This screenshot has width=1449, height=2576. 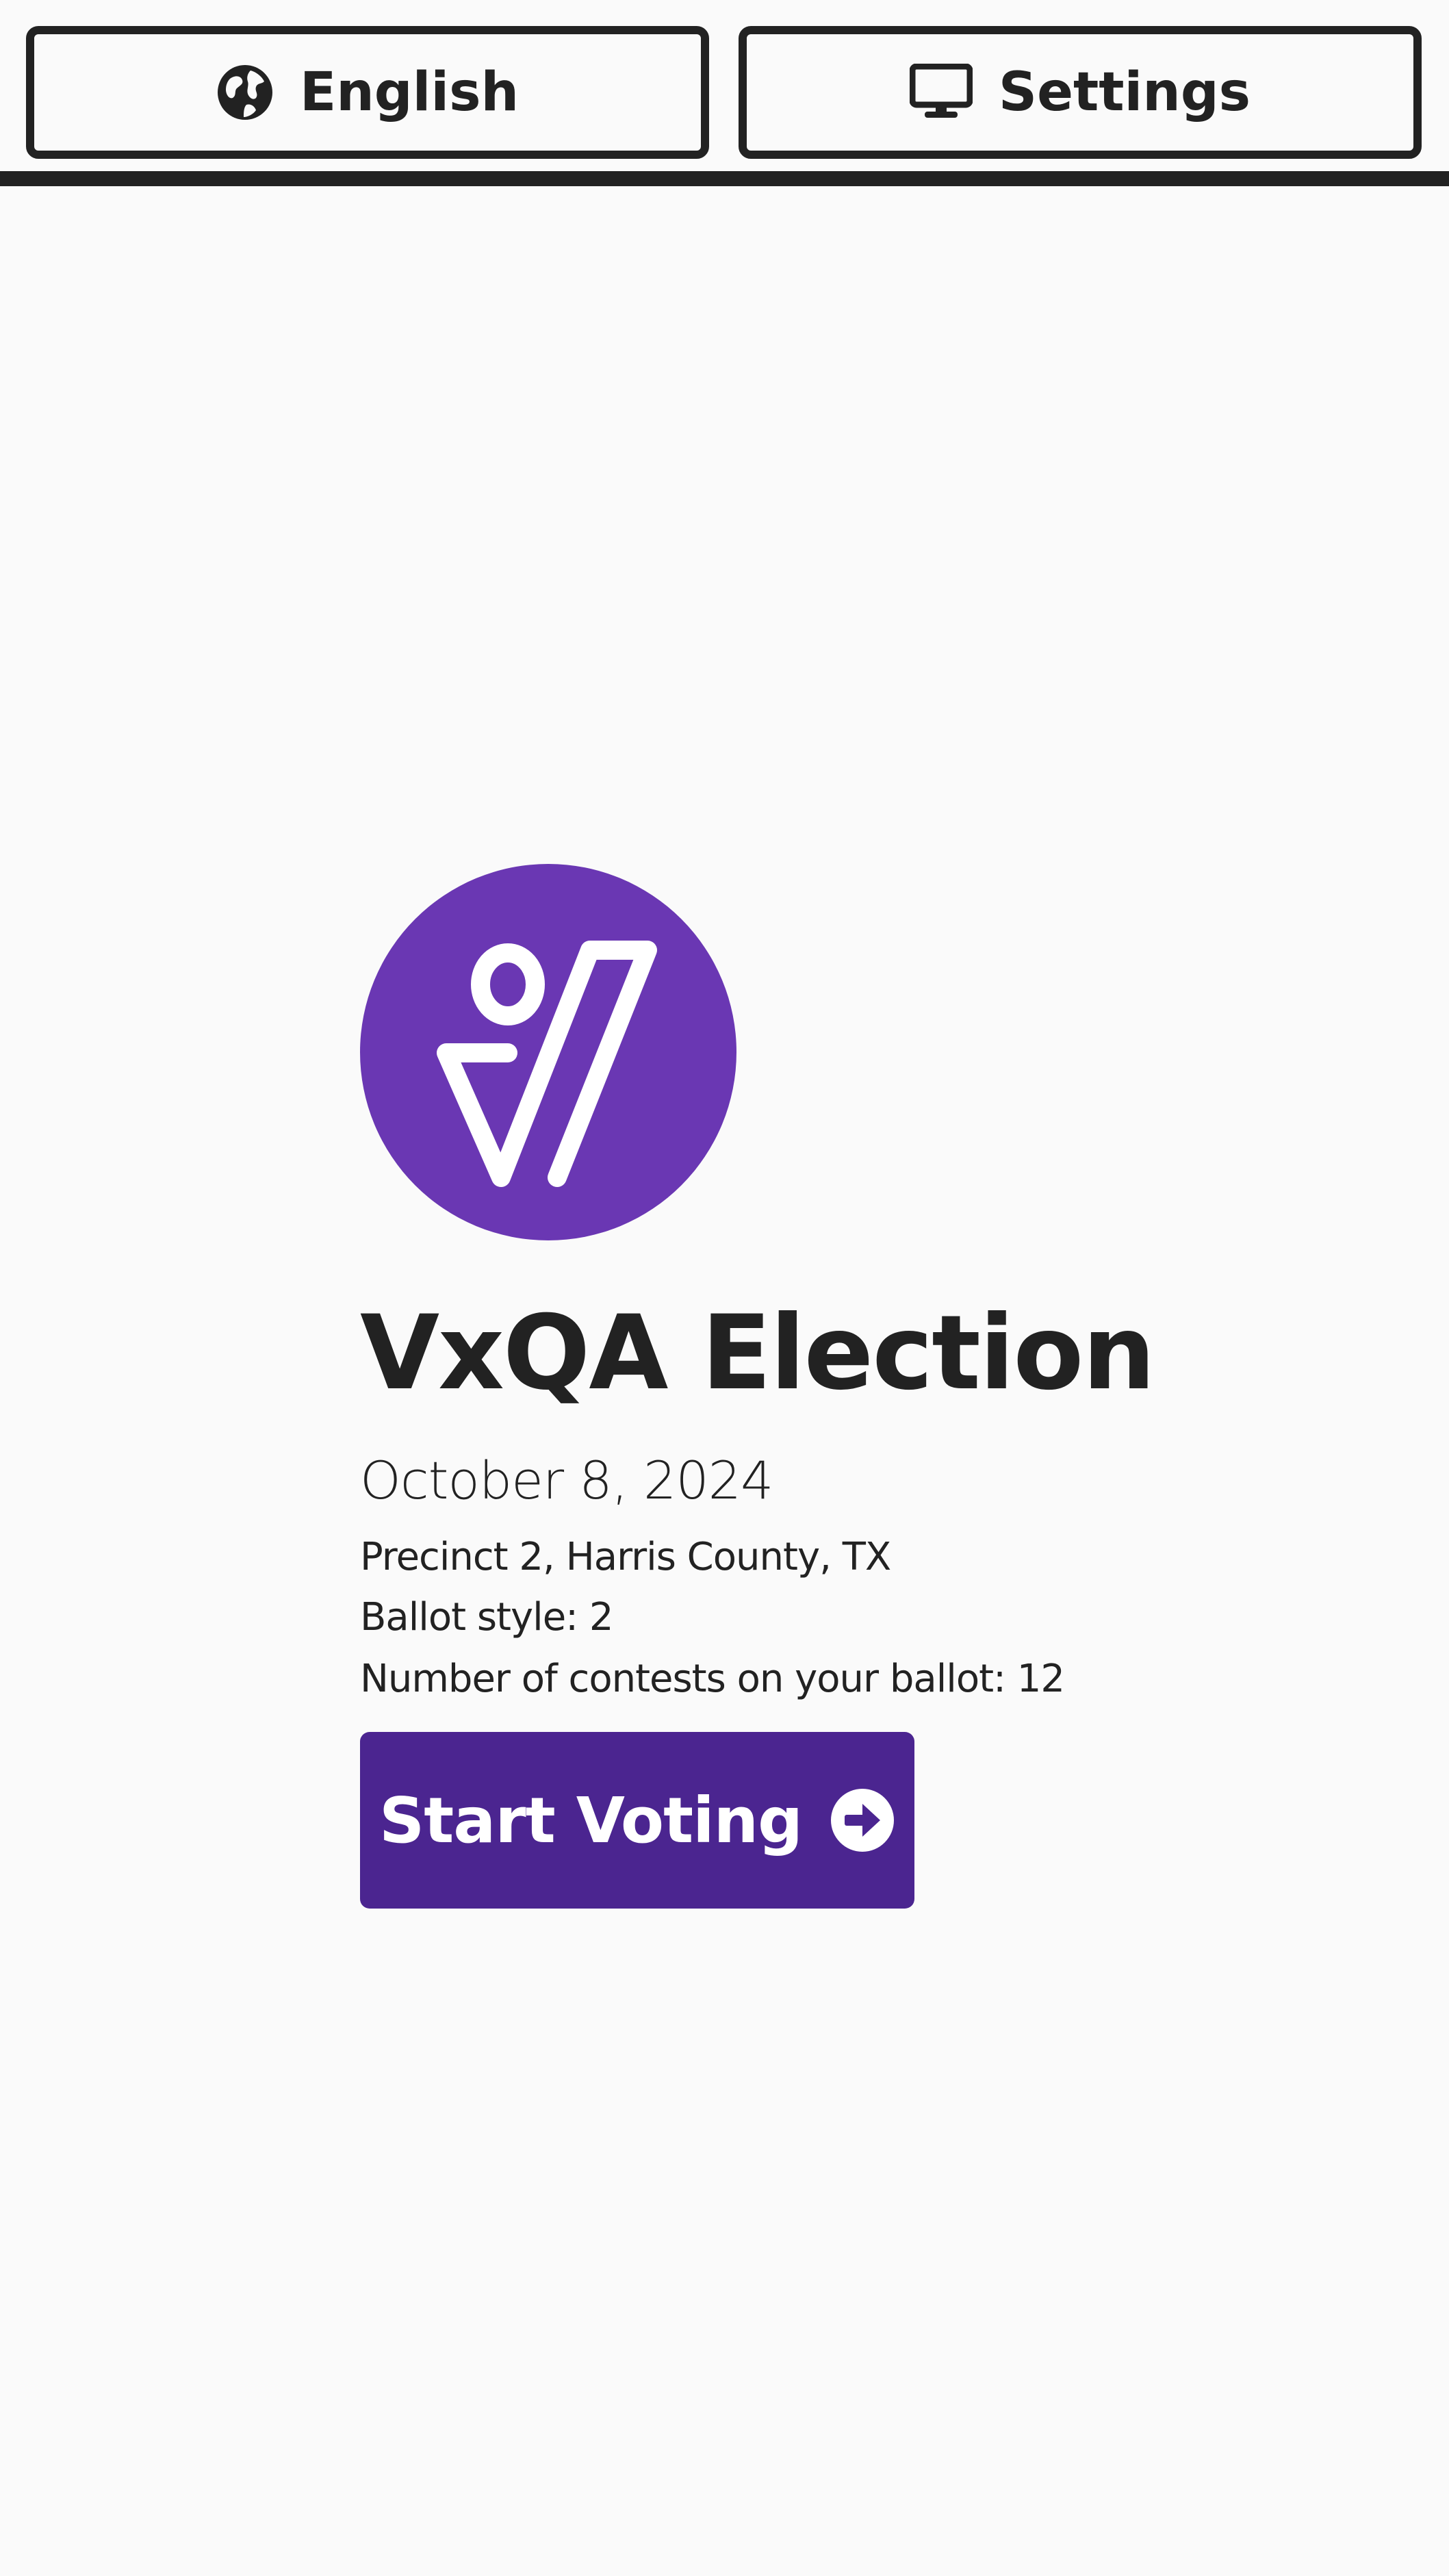 I want to click on election-date: October 8, 2024, so click(x=567, y=1480).